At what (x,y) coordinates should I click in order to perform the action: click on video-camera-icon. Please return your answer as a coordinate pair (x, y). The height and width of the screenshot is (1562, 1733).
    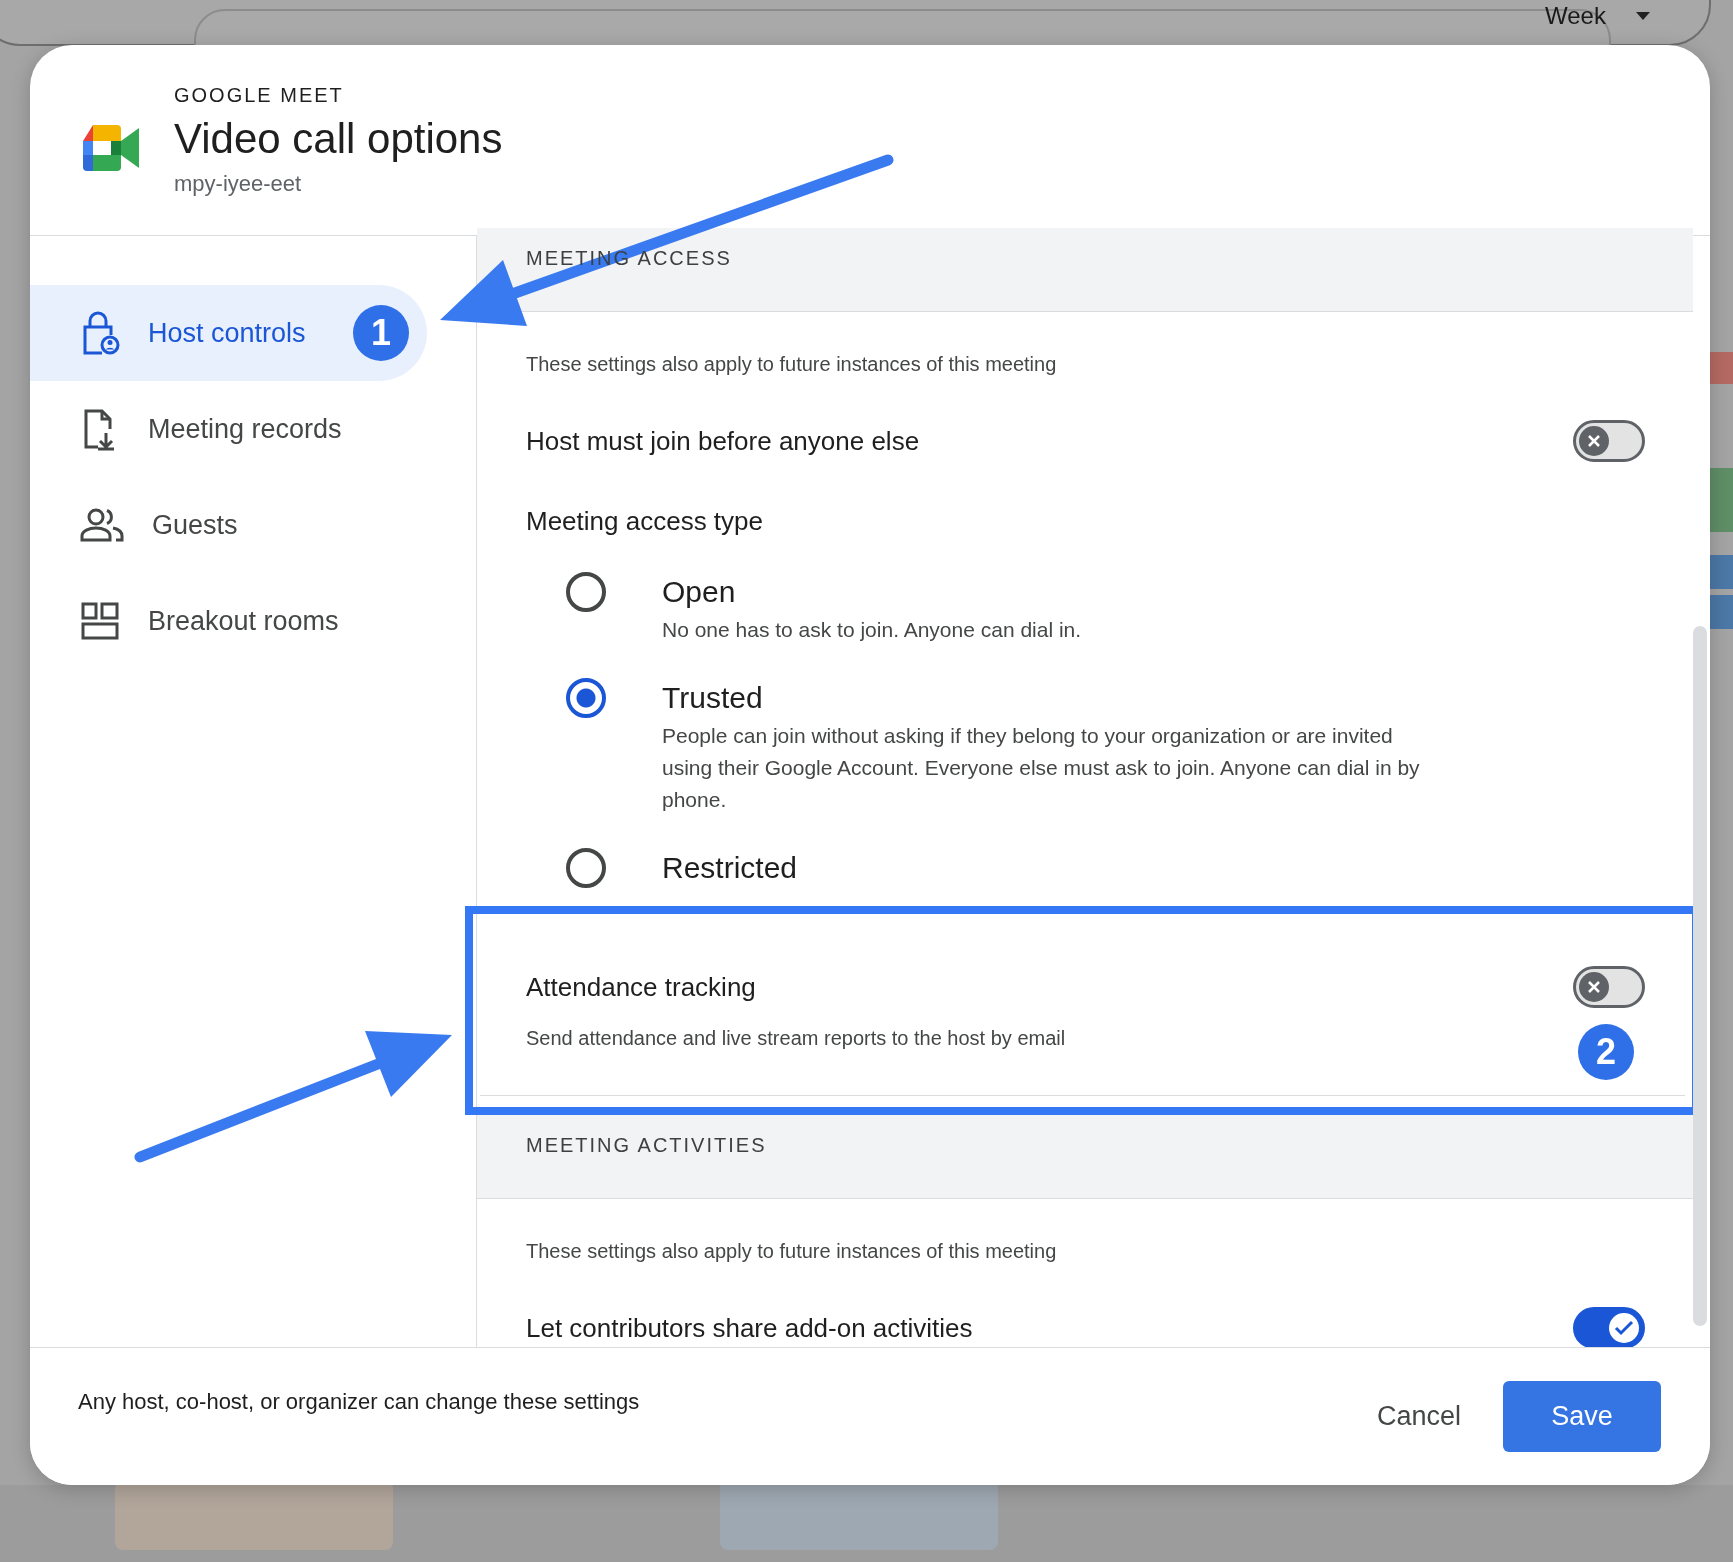
    Looking at the image, I should click on (111, 148).